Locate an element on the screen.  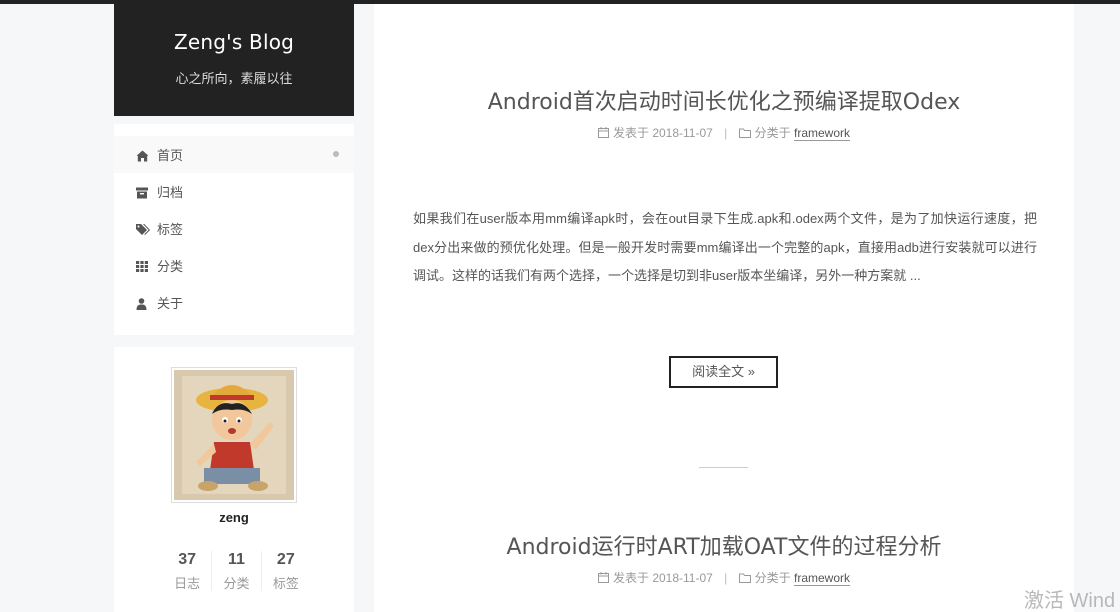
post-divider is located at coordinates (723, 467).